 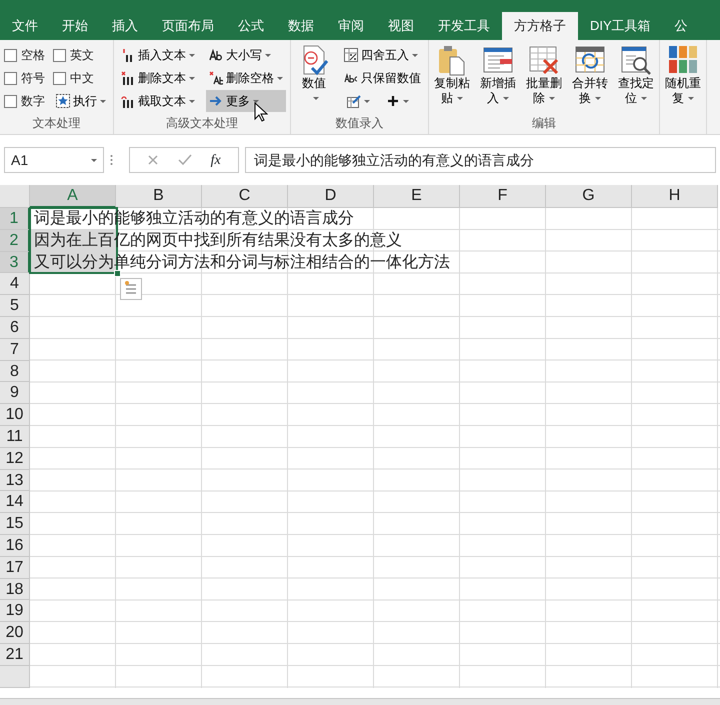 What do you see at coordinates (382, 55) in the screenshot?
I see `ribbon-button: 四舍五入` at bounding box center [382, 55].